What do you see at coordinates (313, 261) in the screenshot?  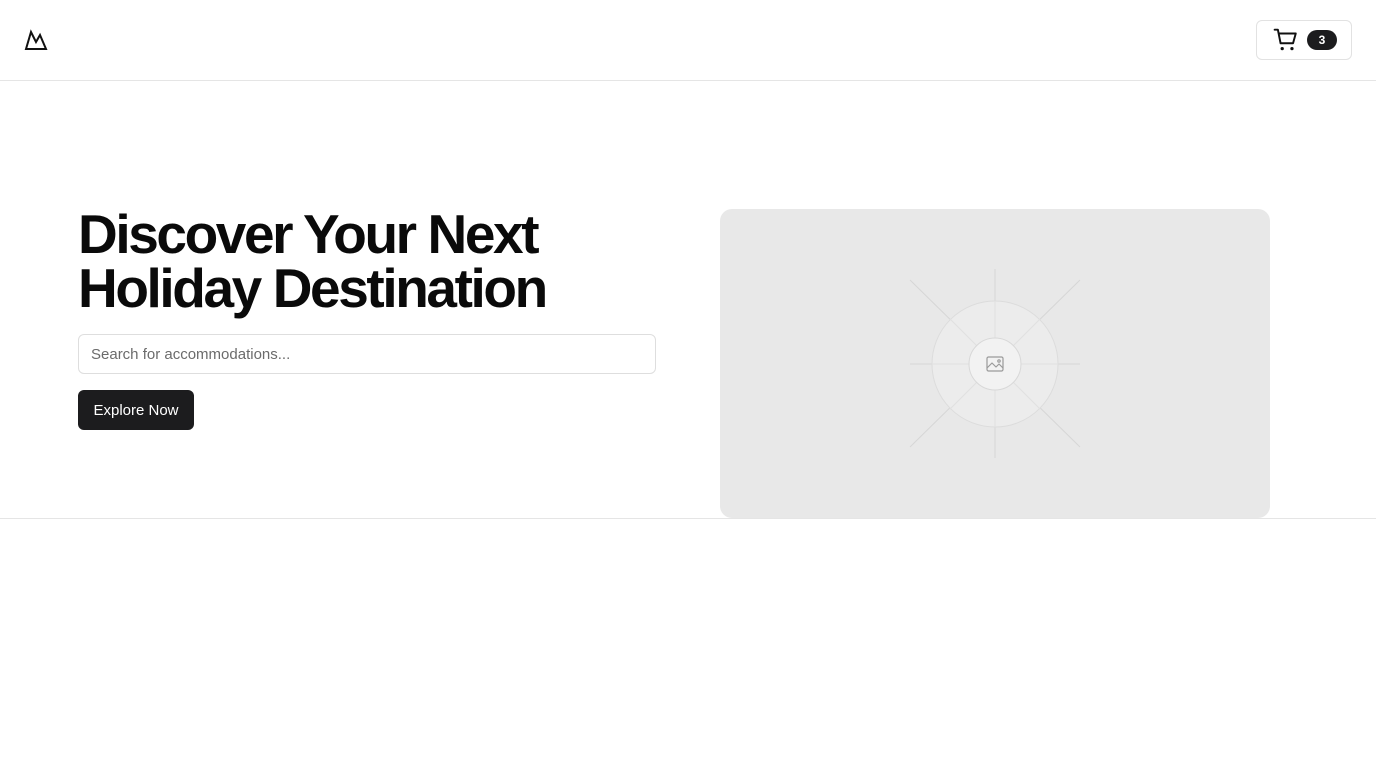 I see `hero-title: Discover Your Next Holiday Destination` at bounding box center [313, 261].